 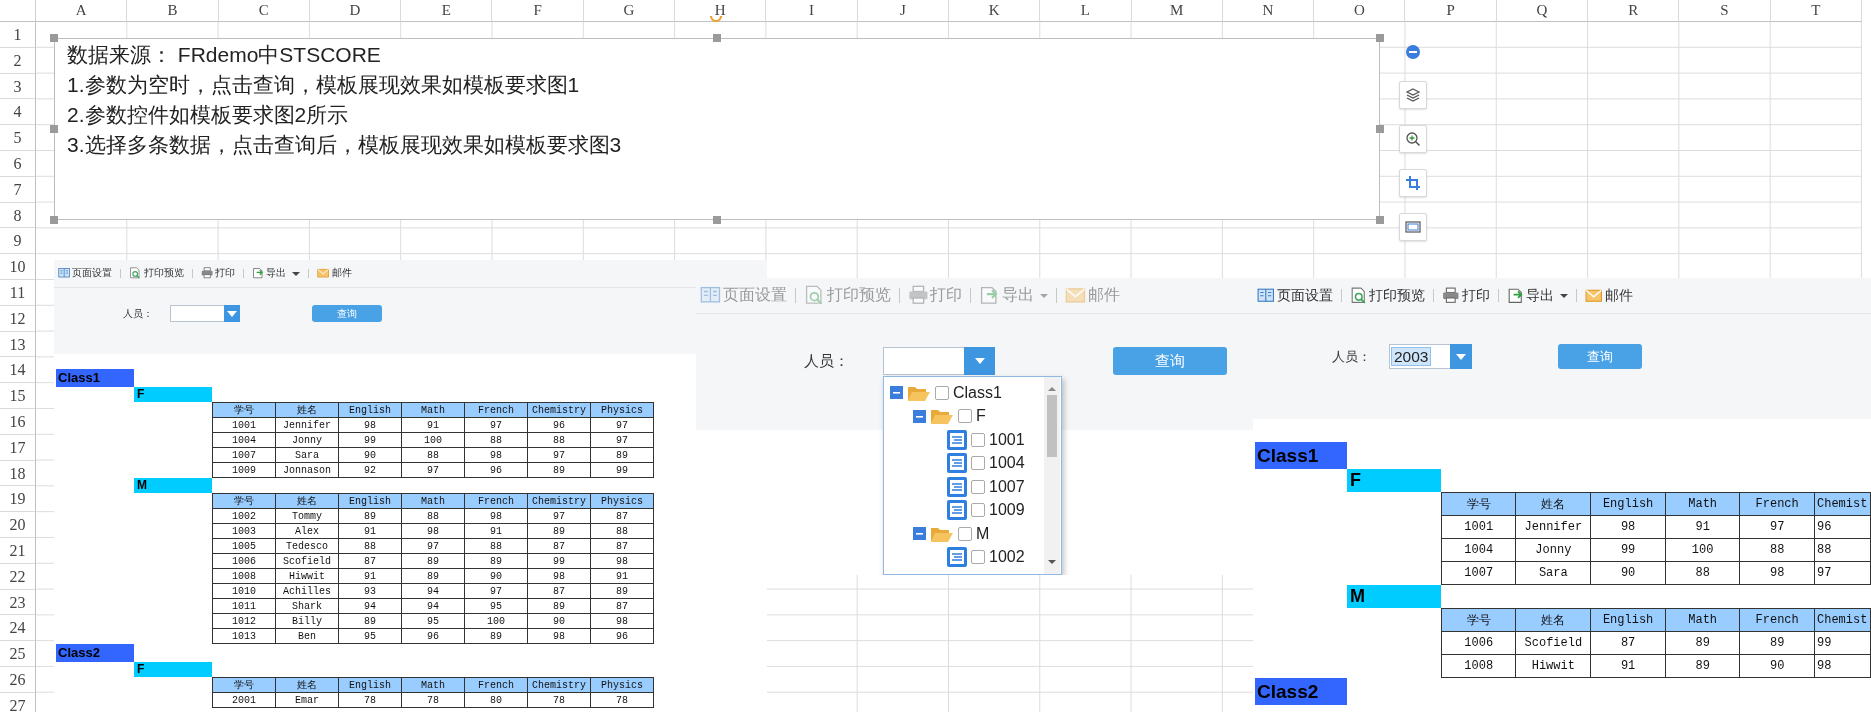 I want to click on row-header: 11, so click(x=18, y=292).